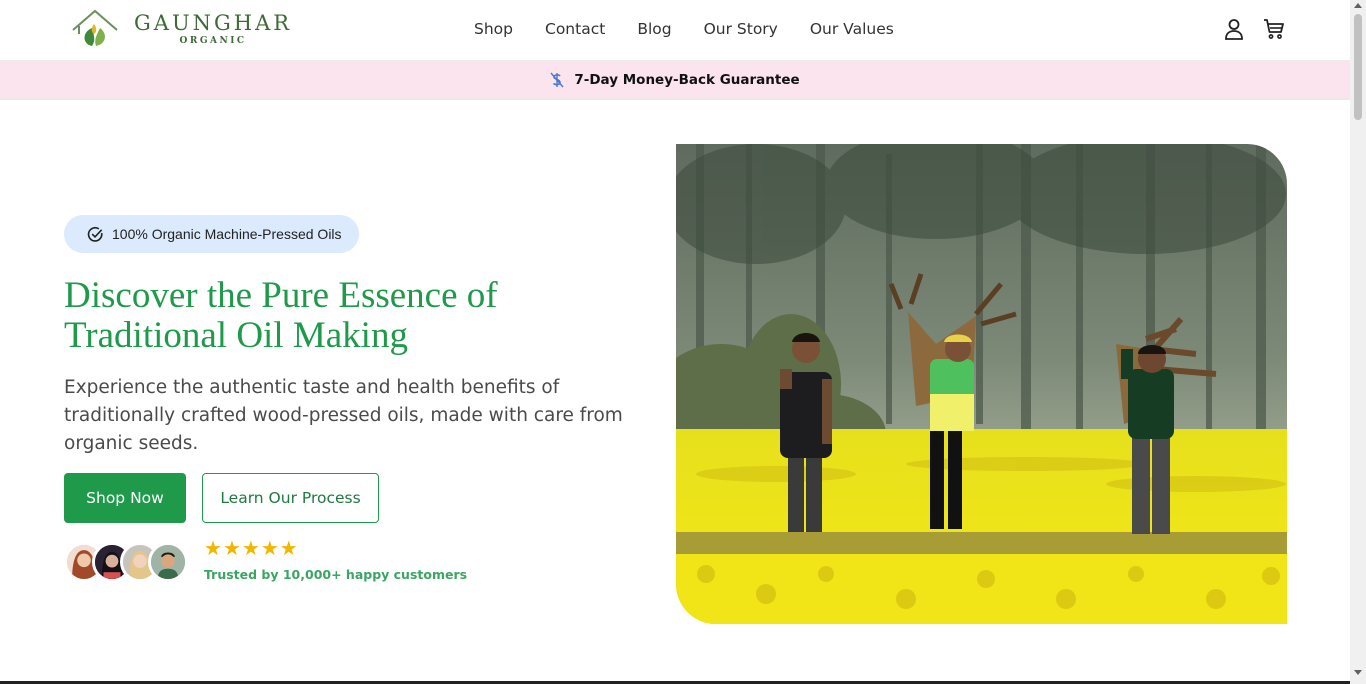 Image resolution: width=1366 pixels, height=684 pixels. What do you see at coordinates (575, 29) in the screenshot?
I see `nav-contact: Contact` at bounding box center [575, 29].